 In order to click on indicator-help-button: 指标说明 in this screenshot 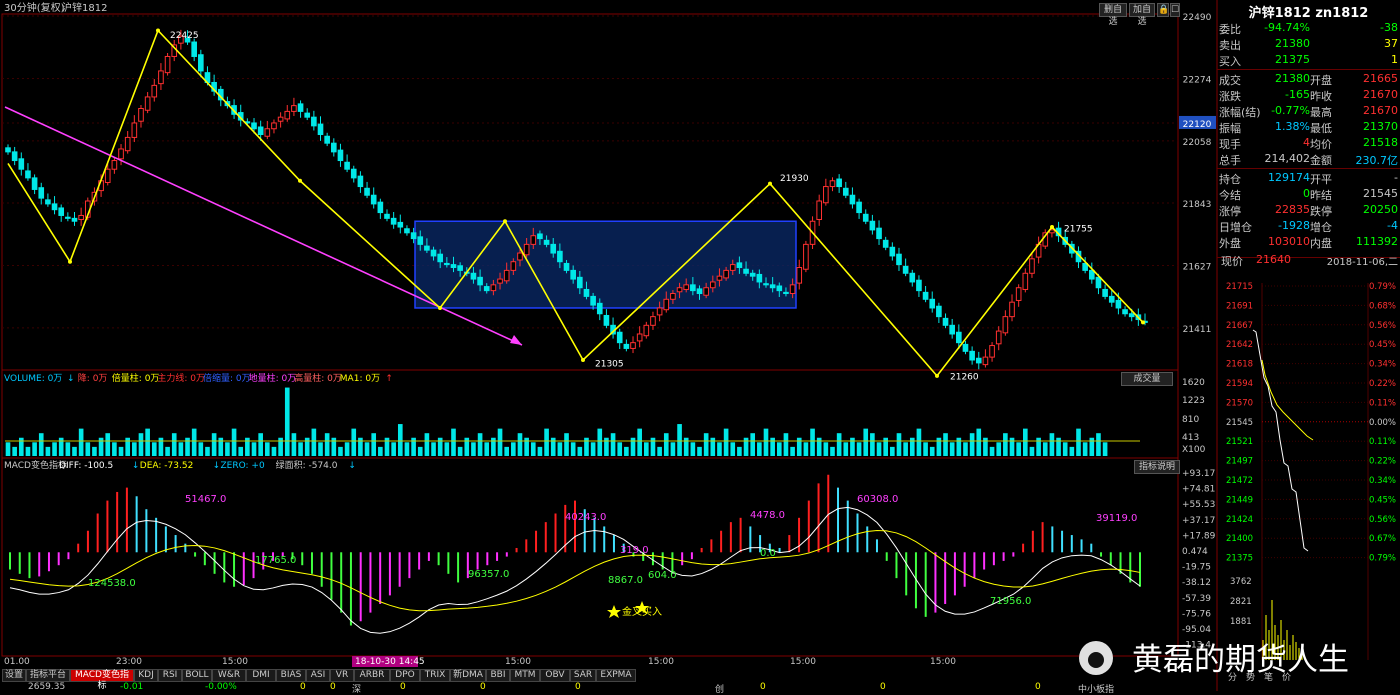, I will do `click(1157, 467)`.